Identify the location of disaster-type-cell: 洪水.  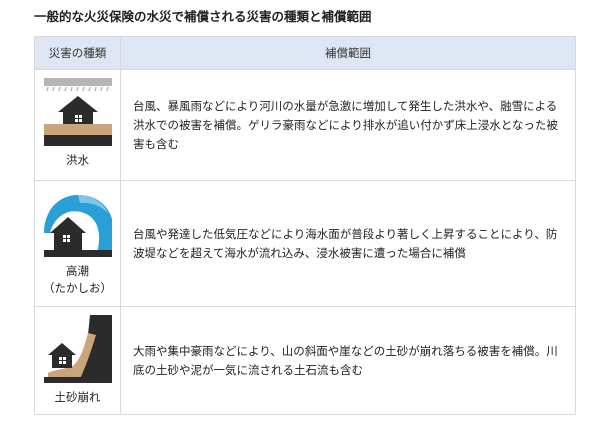
(77, 125).